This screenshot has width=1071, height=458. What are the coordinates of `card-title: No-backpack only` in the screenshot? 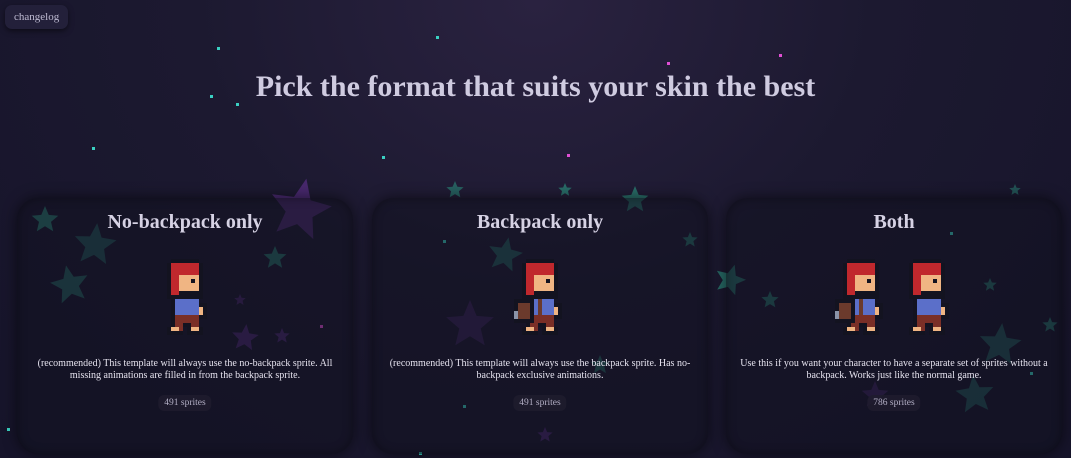 It's located at (185, 222).